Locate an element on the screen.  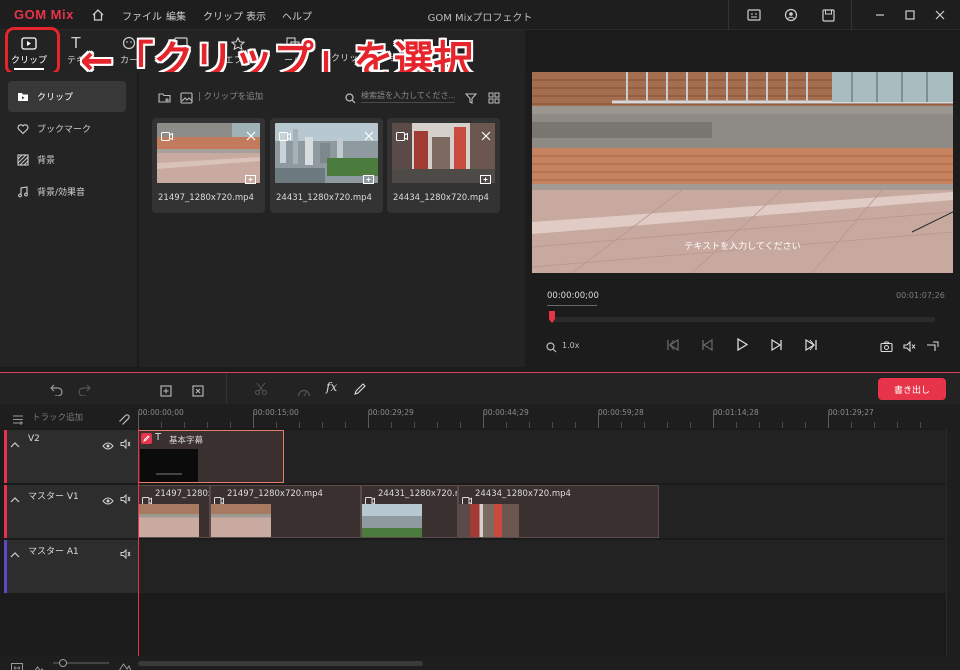
video-clip: 24434_1280x720.mp4 is located at coordinates (558, 511).